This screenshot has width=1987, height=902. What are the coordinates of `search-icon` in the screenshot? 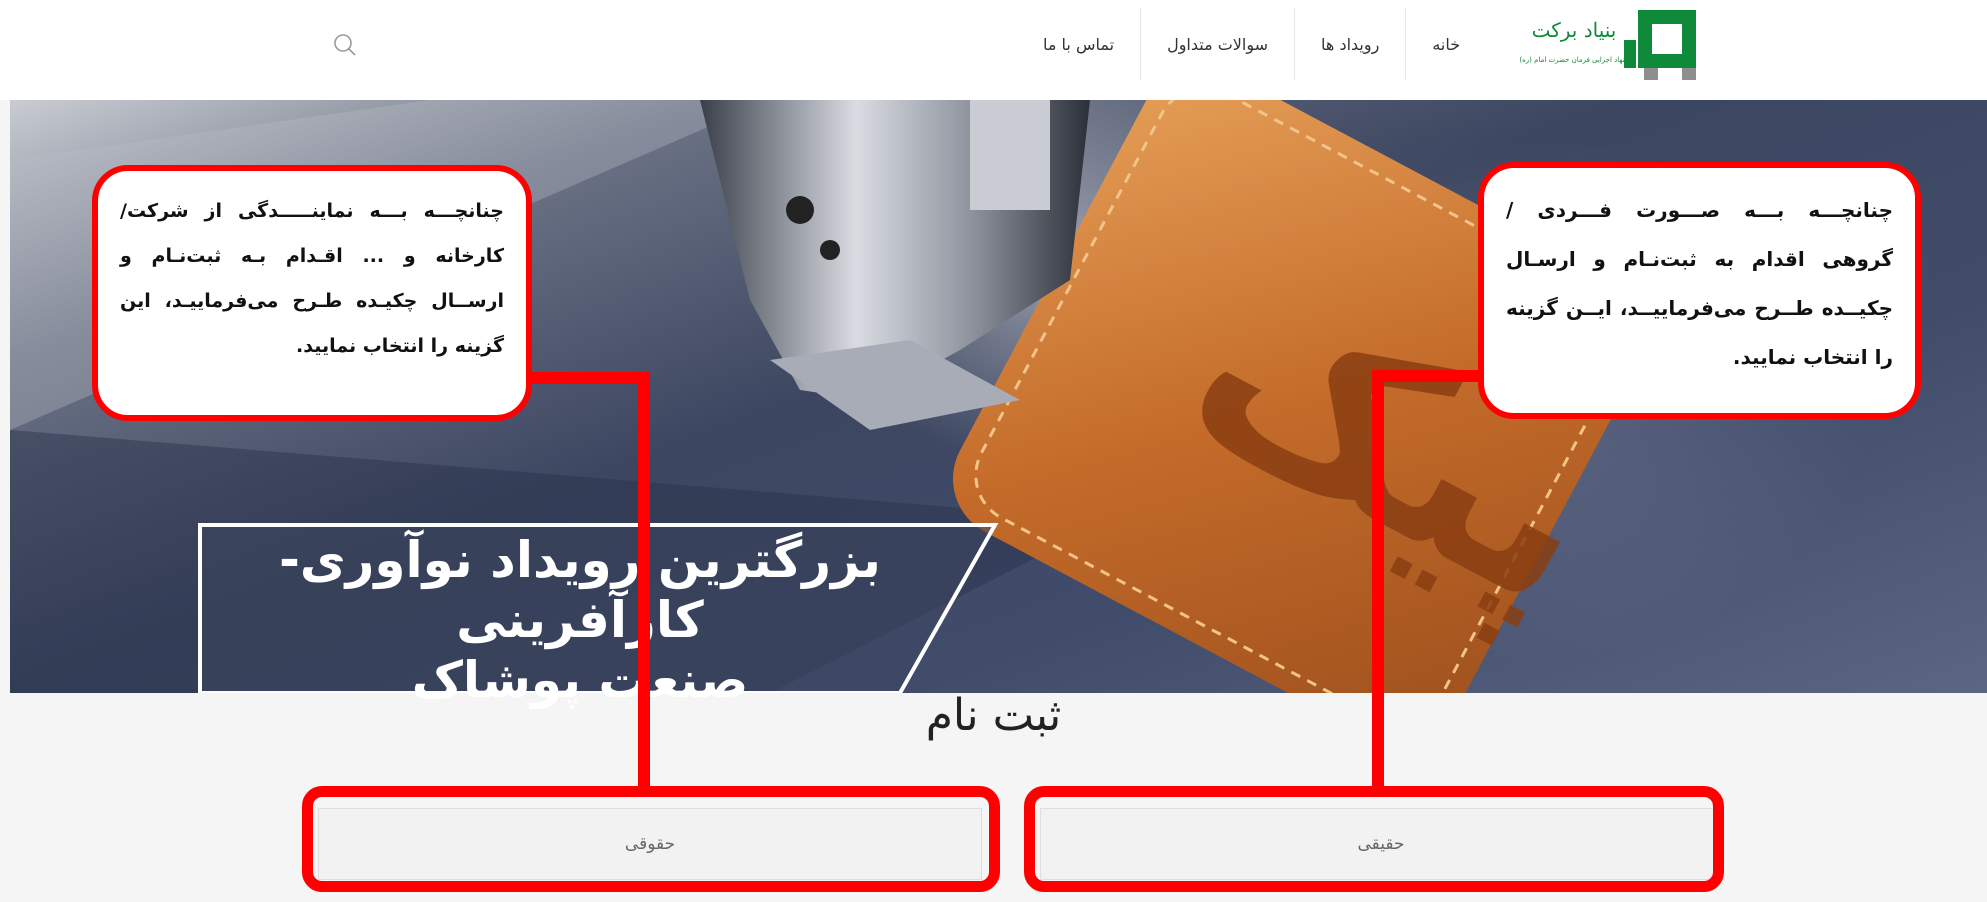 It's located at (345, 45).